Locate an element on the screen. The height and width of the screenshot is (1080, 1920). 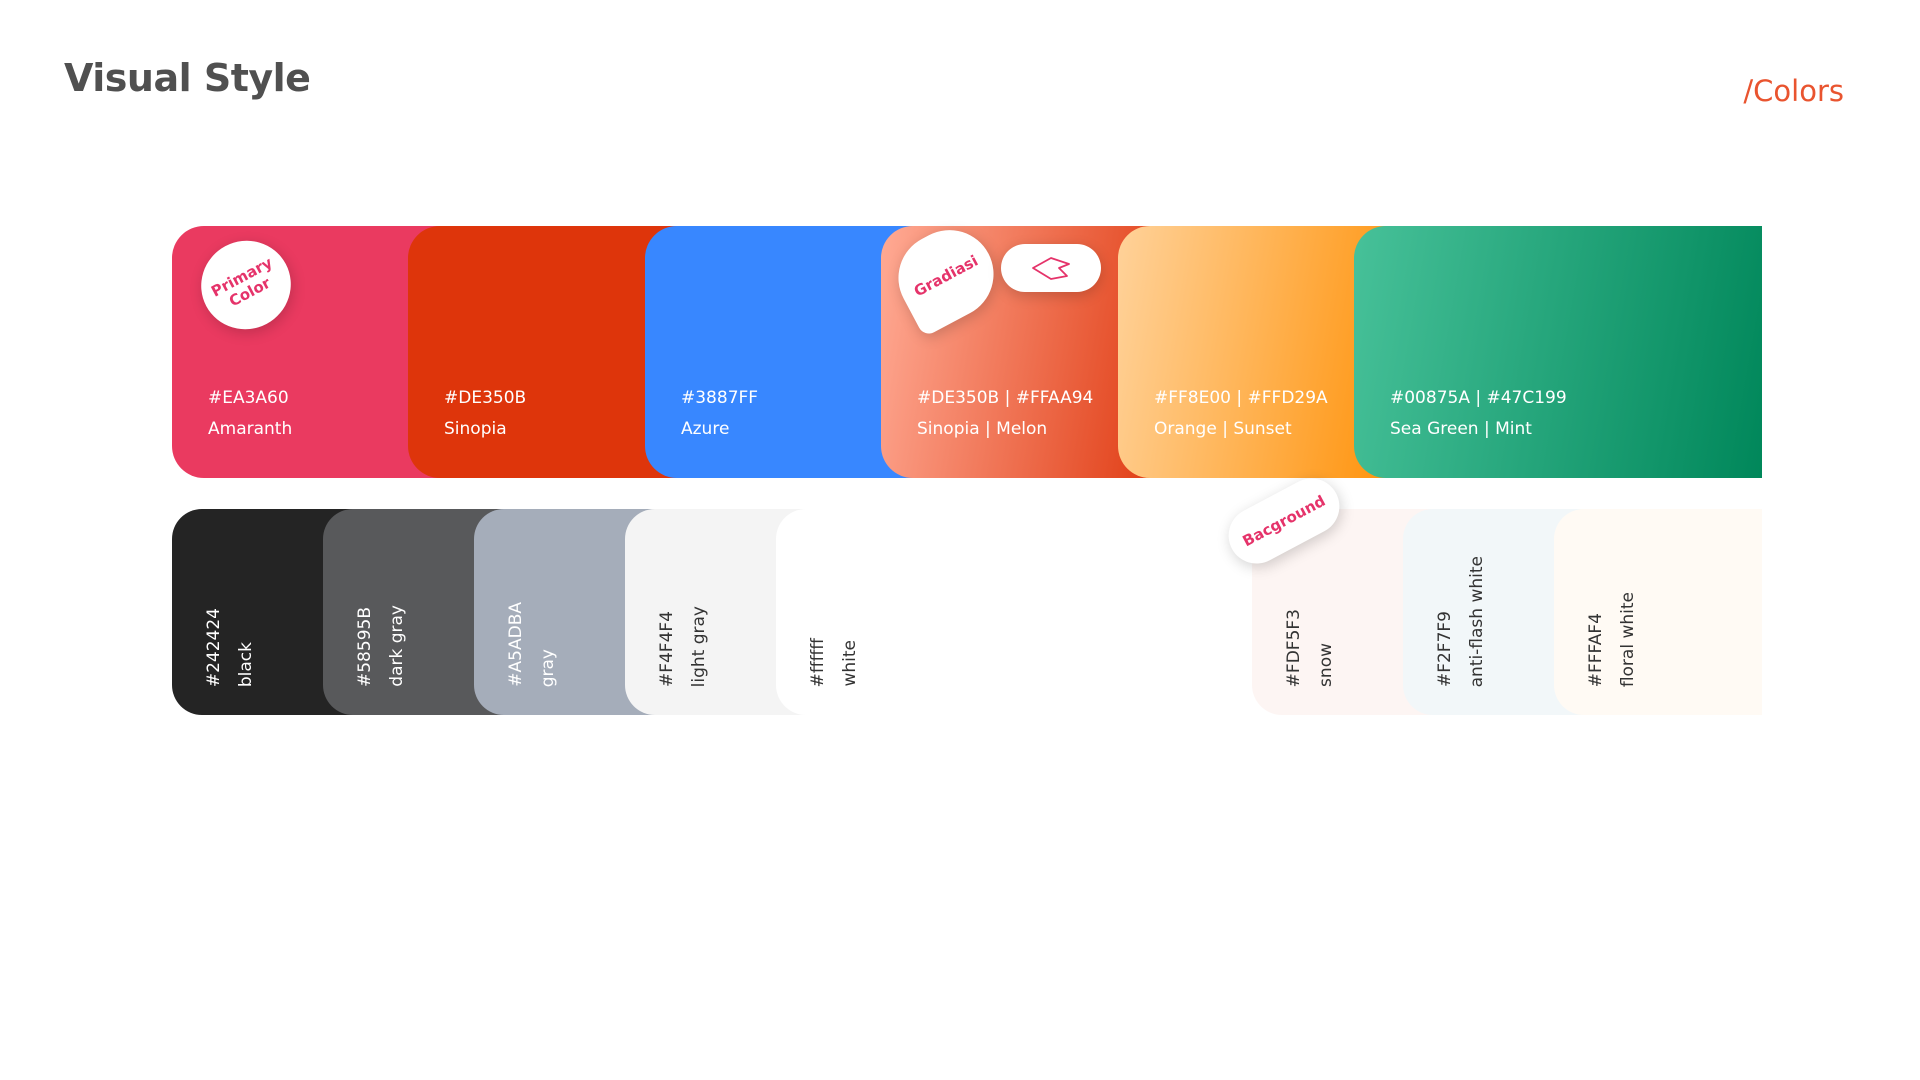
swatch-hex: #FF8E00 | #FFD29A is located at coordinates (1241, 398).